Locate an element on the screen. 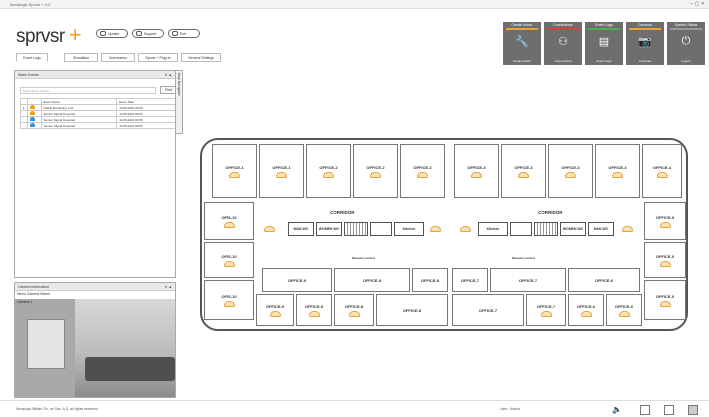 Image resolution: width=709 pixels, height=417 pixels. support-button: Support is located at coordinates (148, 33).